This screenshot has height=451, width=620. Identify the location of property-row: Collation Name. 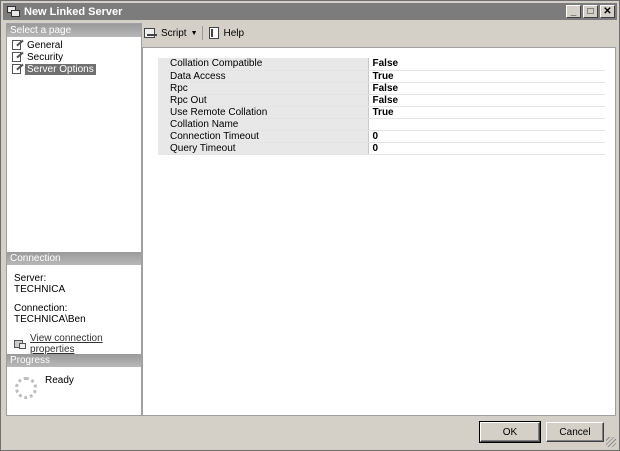
(381, 124).